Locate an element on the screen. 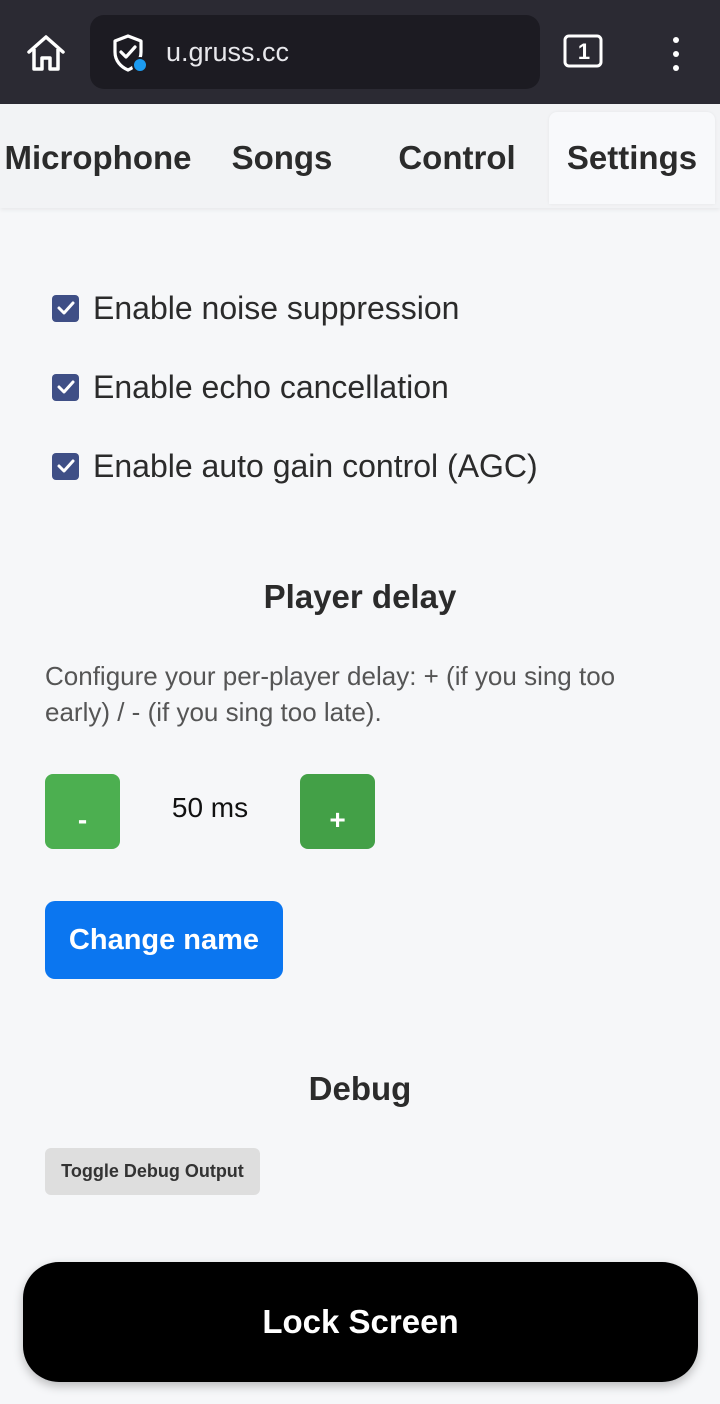 The width and height of the screenshot is (720, 1404). debug-title: Debug is located at coordinates (360, 1088).